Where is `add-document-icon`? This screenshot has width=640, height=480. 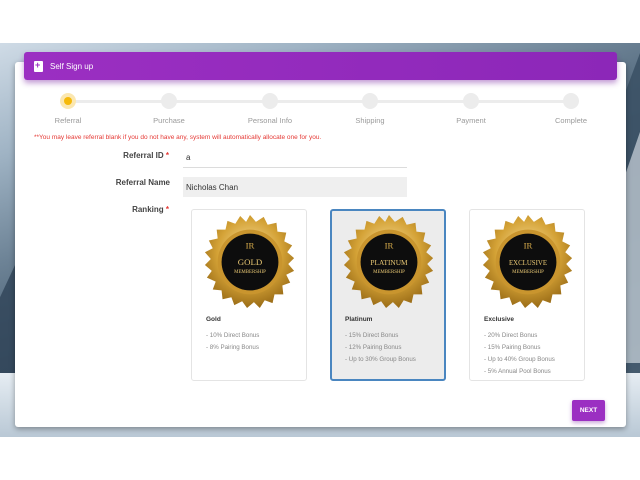 add-document-icon is located at coordinates (38, 66).